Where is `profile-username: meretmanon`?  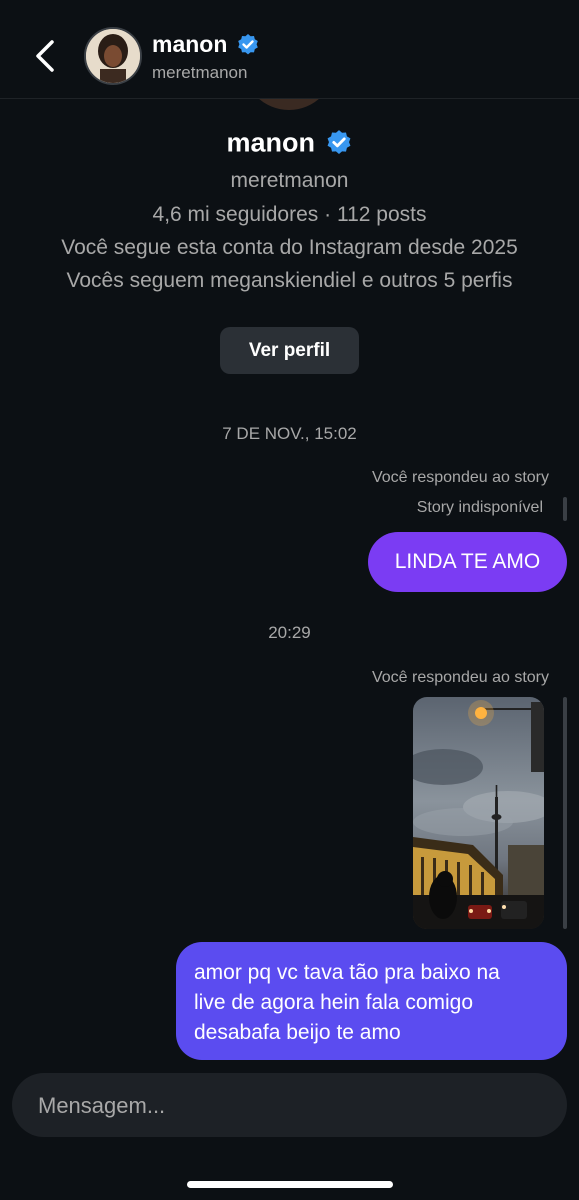
profile-username: meretmanon is located at coordinates (289, 180).